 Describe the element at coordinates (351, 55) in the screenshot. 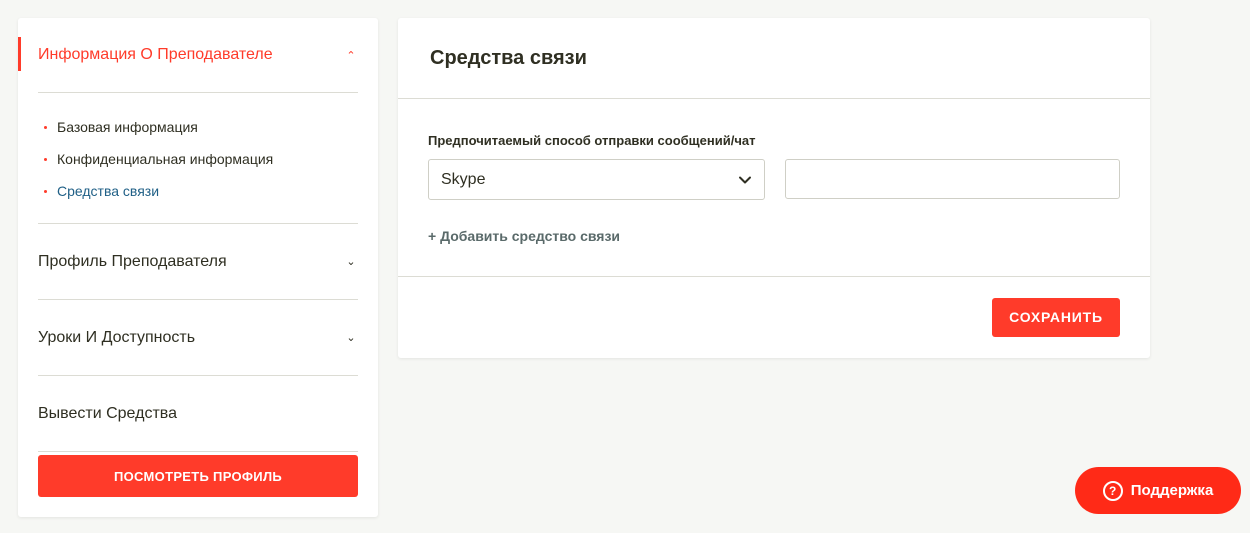

I see `chevron-up-icon: ⌃` at that location.